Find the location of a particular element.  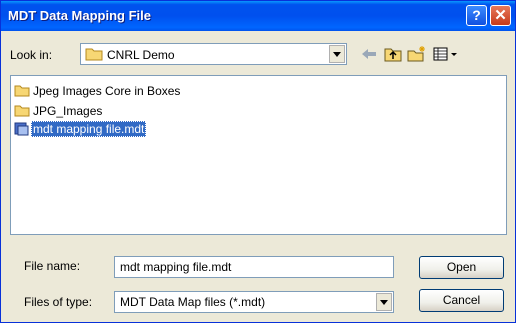

file-type-label: Files of type: is located at coordinates (58, 302).